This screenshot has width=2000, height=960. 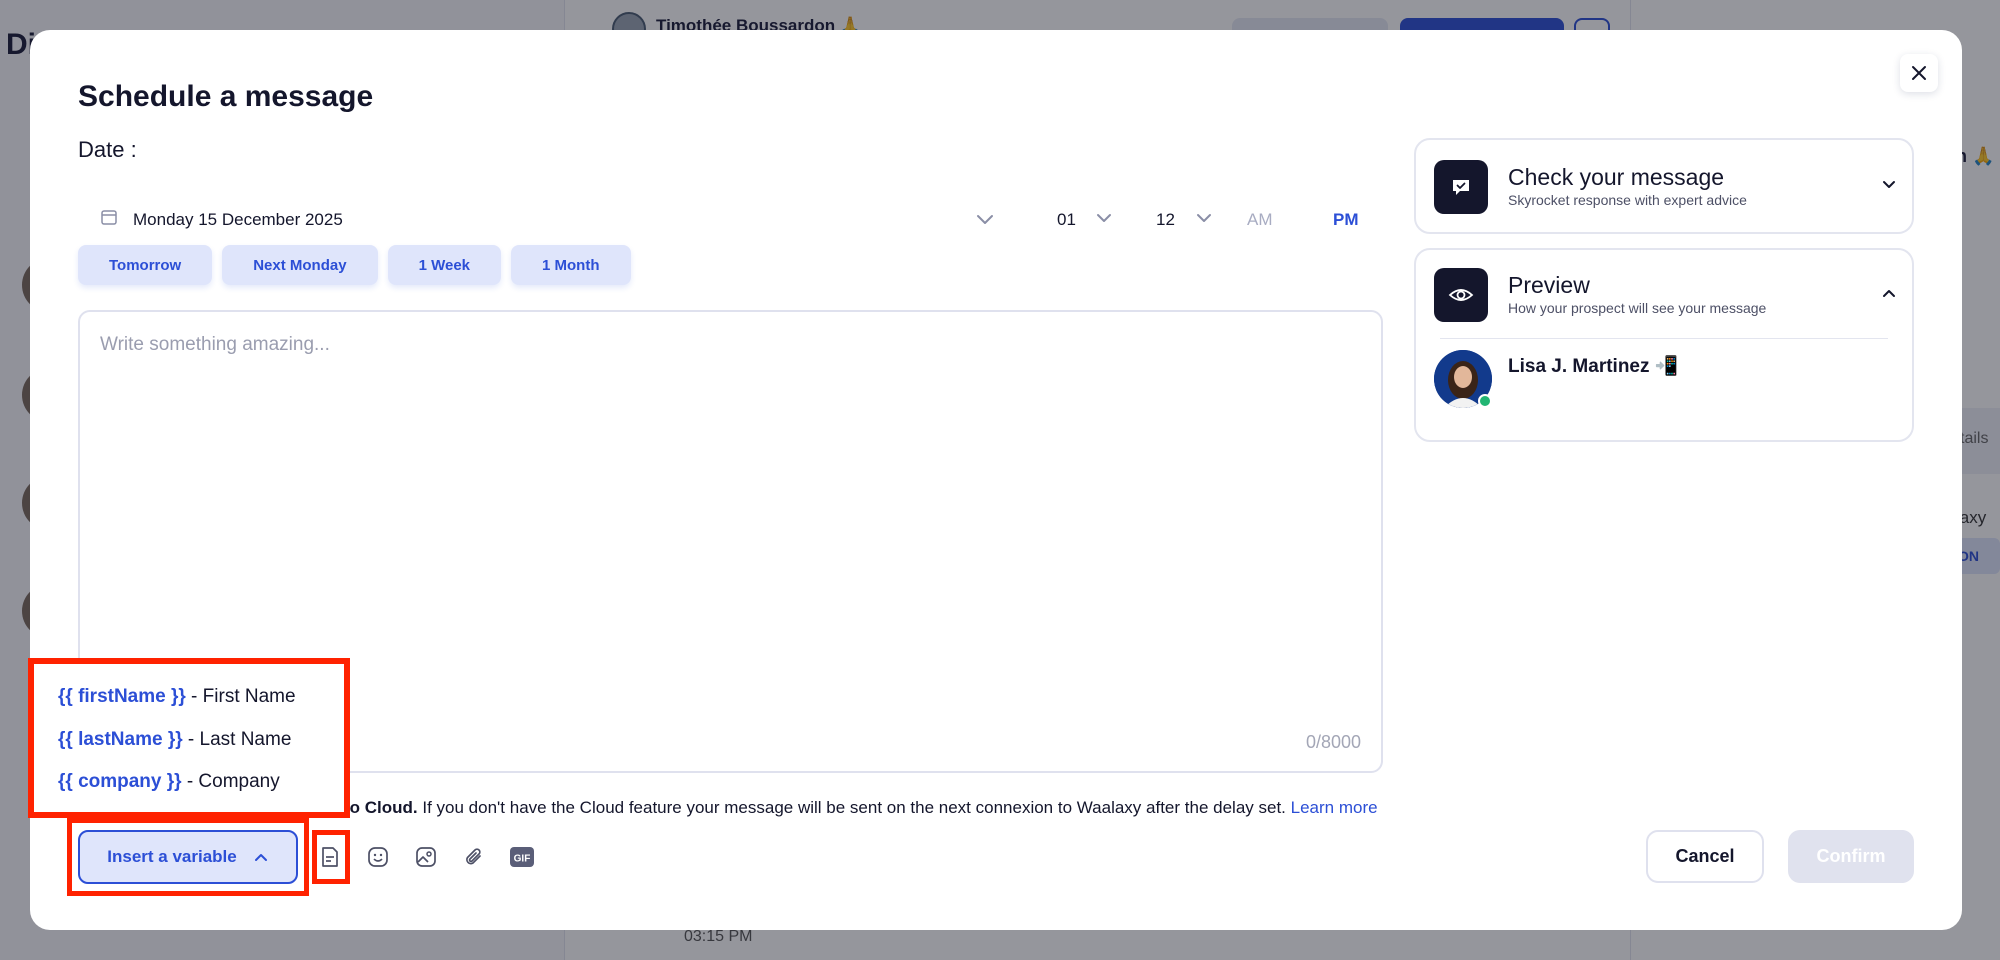 What do you see at coordinates (122, 696) in the screenshot?
I see `variable-code: {{ firstName }}` at bounding box center [122, 696].